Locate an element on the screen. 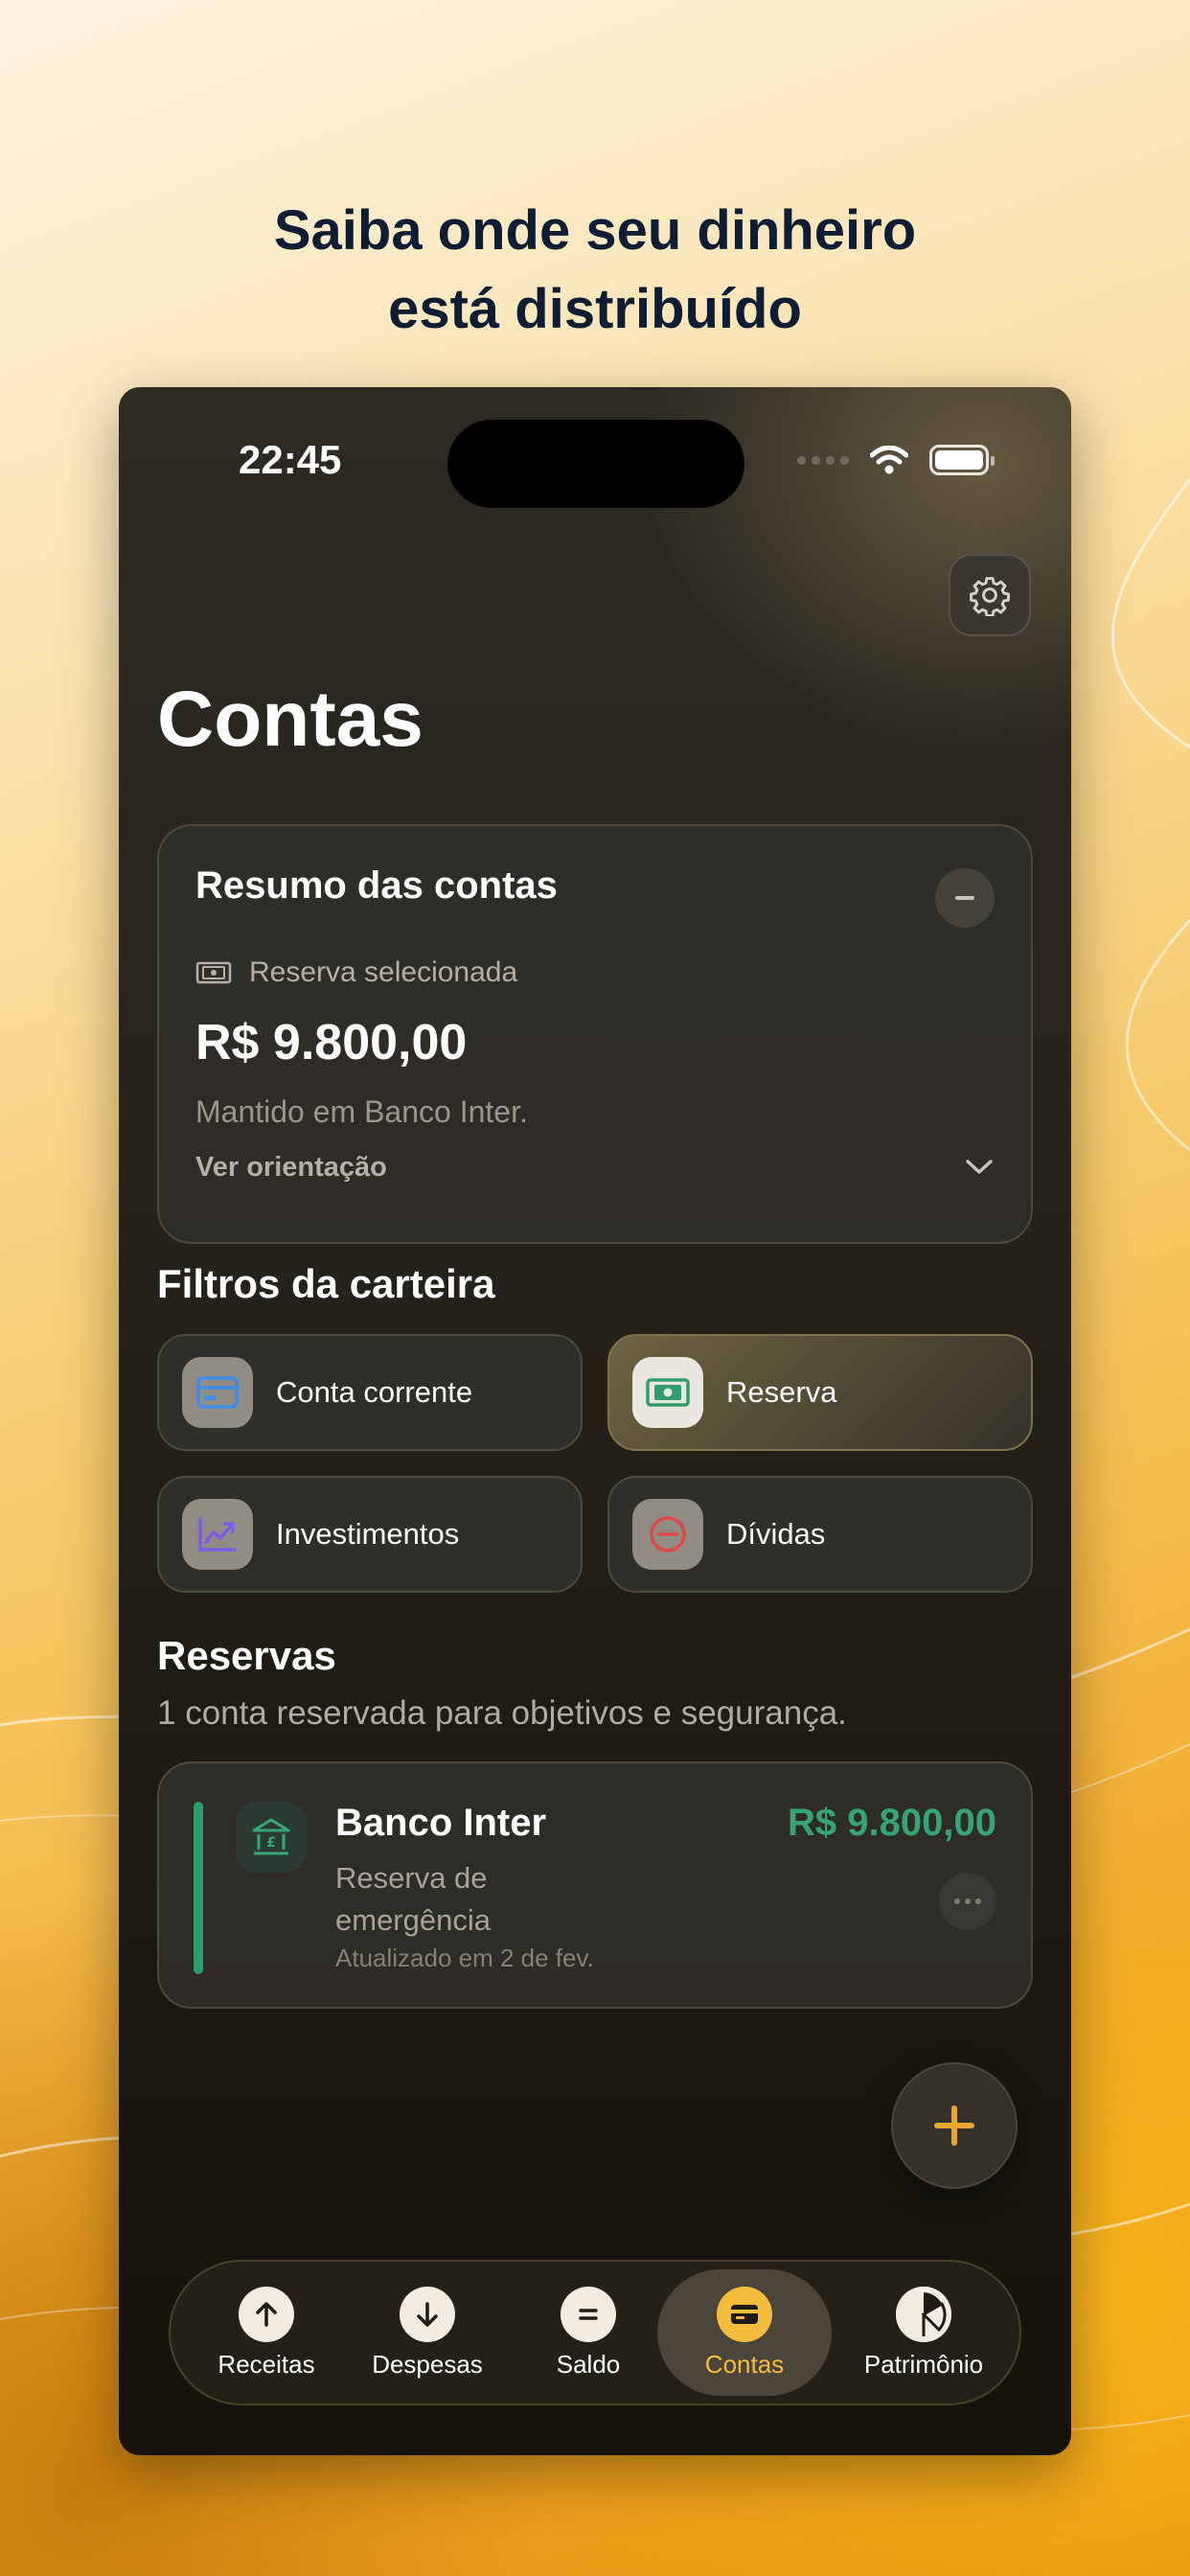 The width and height of the screenshot is (1190, 2576). summary-note: Mantido em Banco Inter. is located at coordinates (362, 1111).